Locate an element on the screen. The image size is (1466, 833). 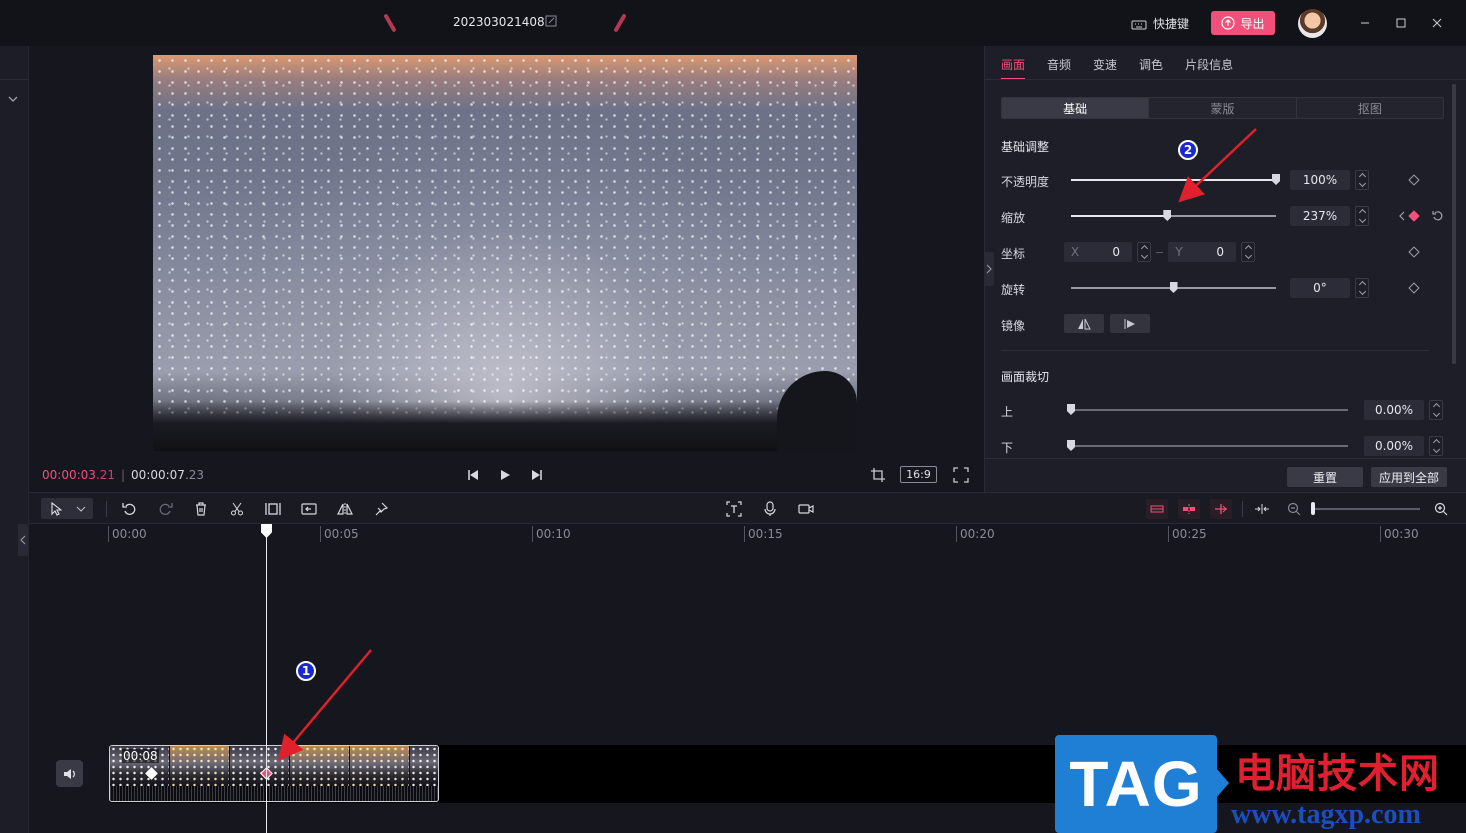
play-button is located at coordinates (505, 475).